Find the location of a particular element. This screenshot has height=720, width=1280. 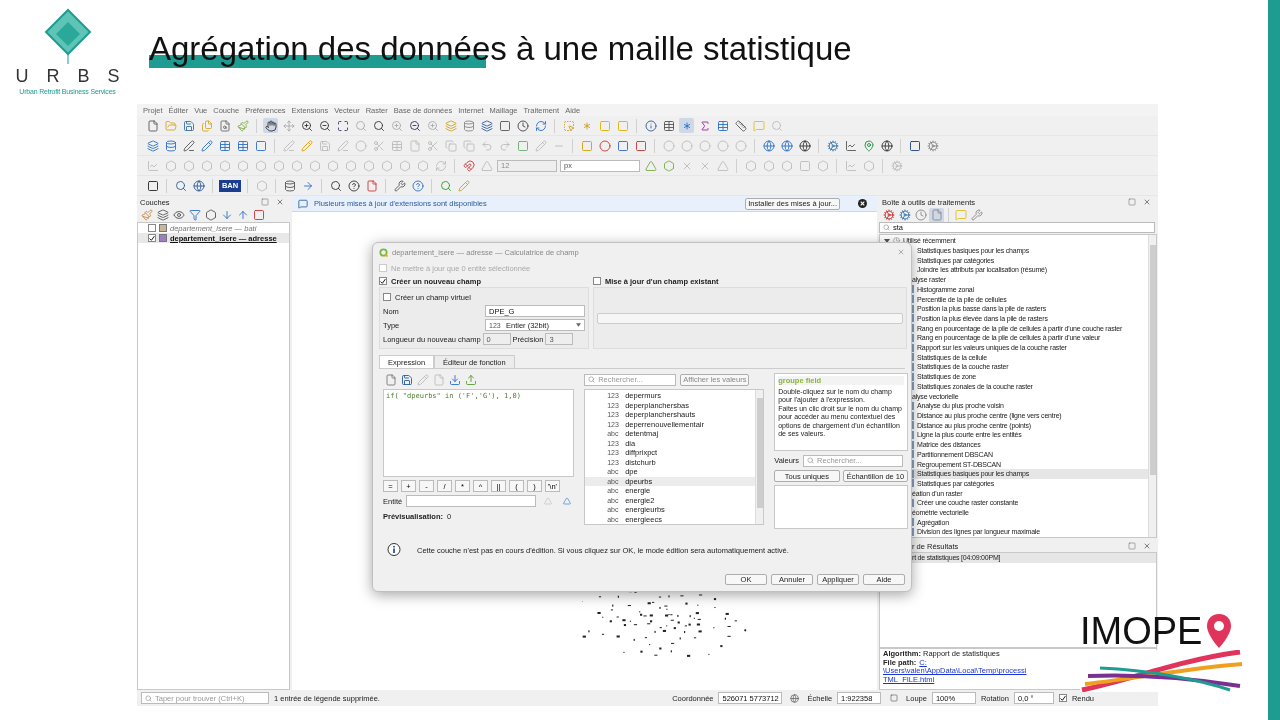

pen-icon is located at coordinates (188, 145).